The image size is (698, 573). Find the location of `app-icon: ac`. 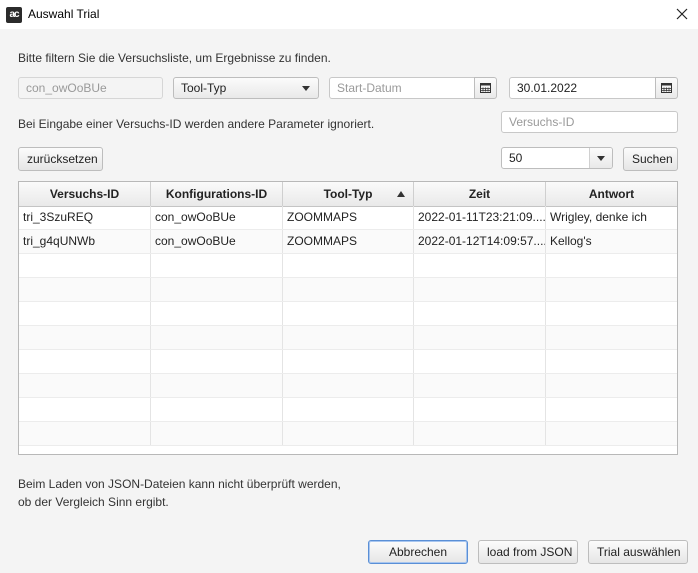

app-icon: ac is located at coordinates (14, 15).